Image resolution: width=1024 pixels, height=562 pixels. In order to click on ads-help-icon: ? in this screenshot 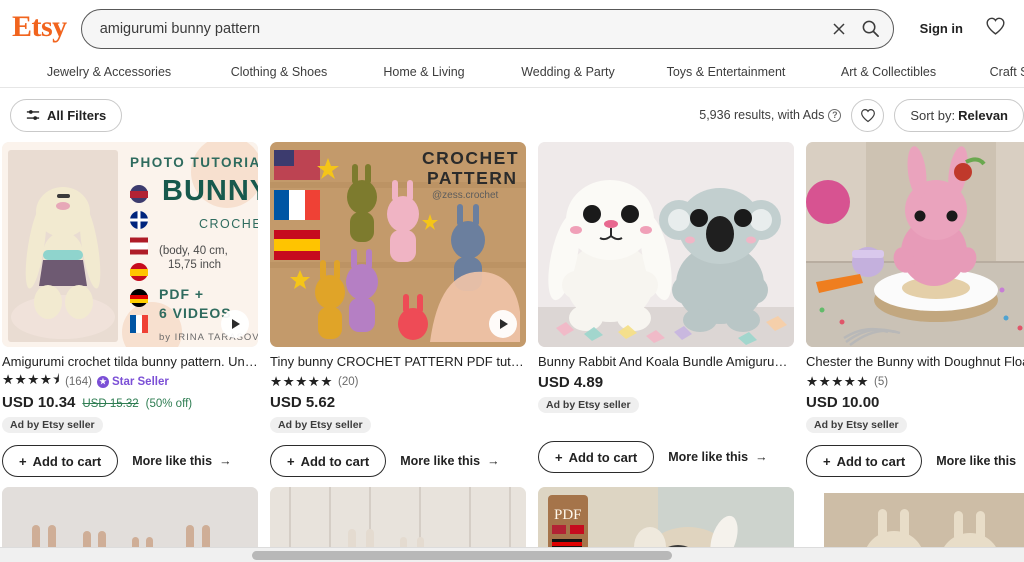, I will do `click(835, 115)`.